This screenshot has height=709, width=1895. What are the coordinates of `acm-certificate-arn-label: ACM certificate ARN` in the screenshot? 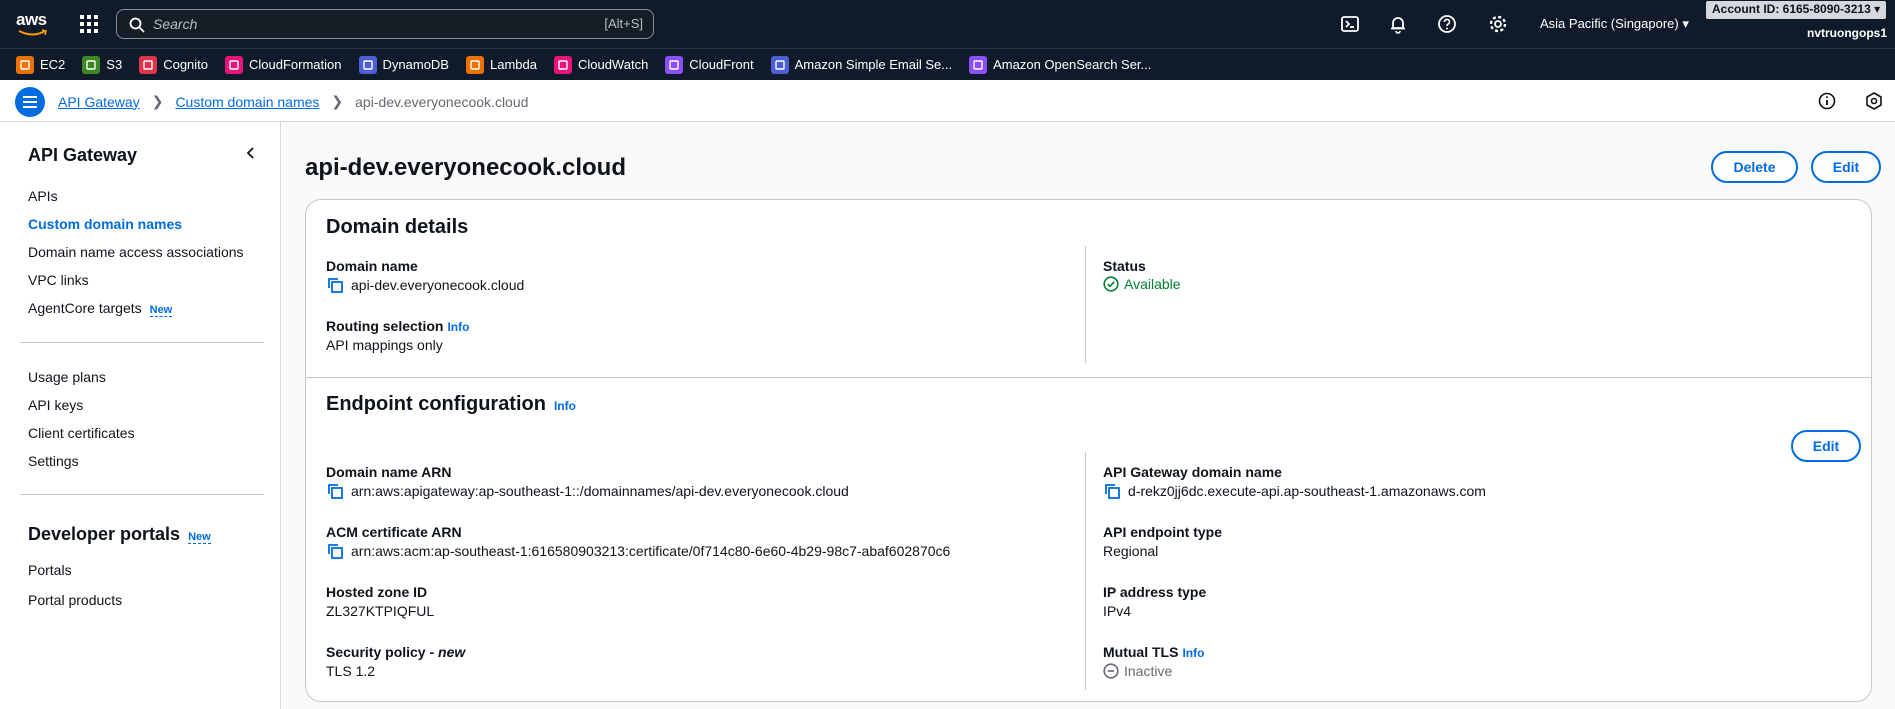 It's located at (394, 532).